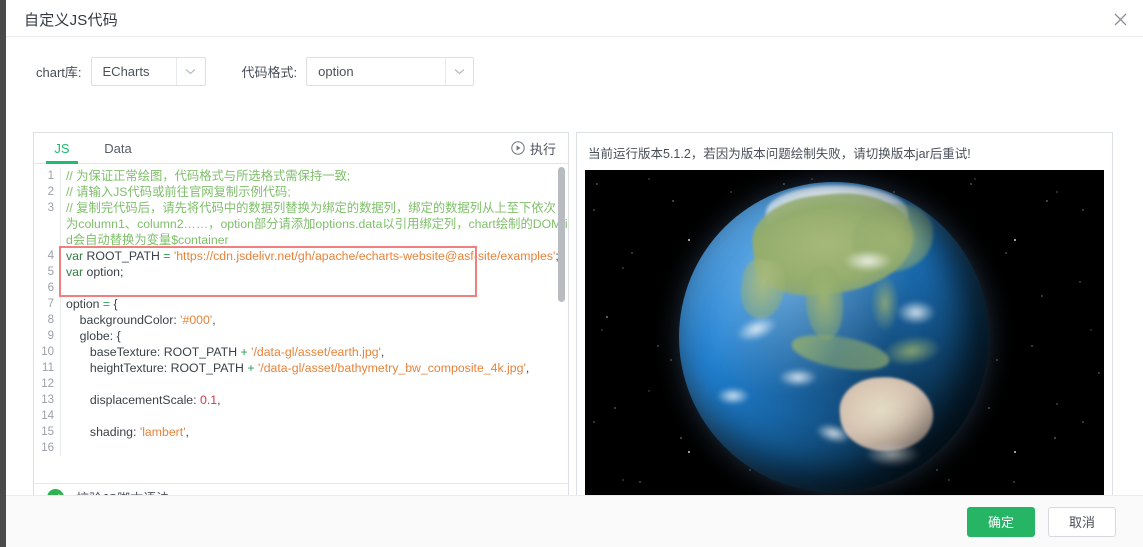  Describe the element at coordinates (779, 154) in the screenshot. I see `version-note: 当前运行版本5.1.2，若因为版本问题绘制失败，请切换版本jar后重试!` at that location.